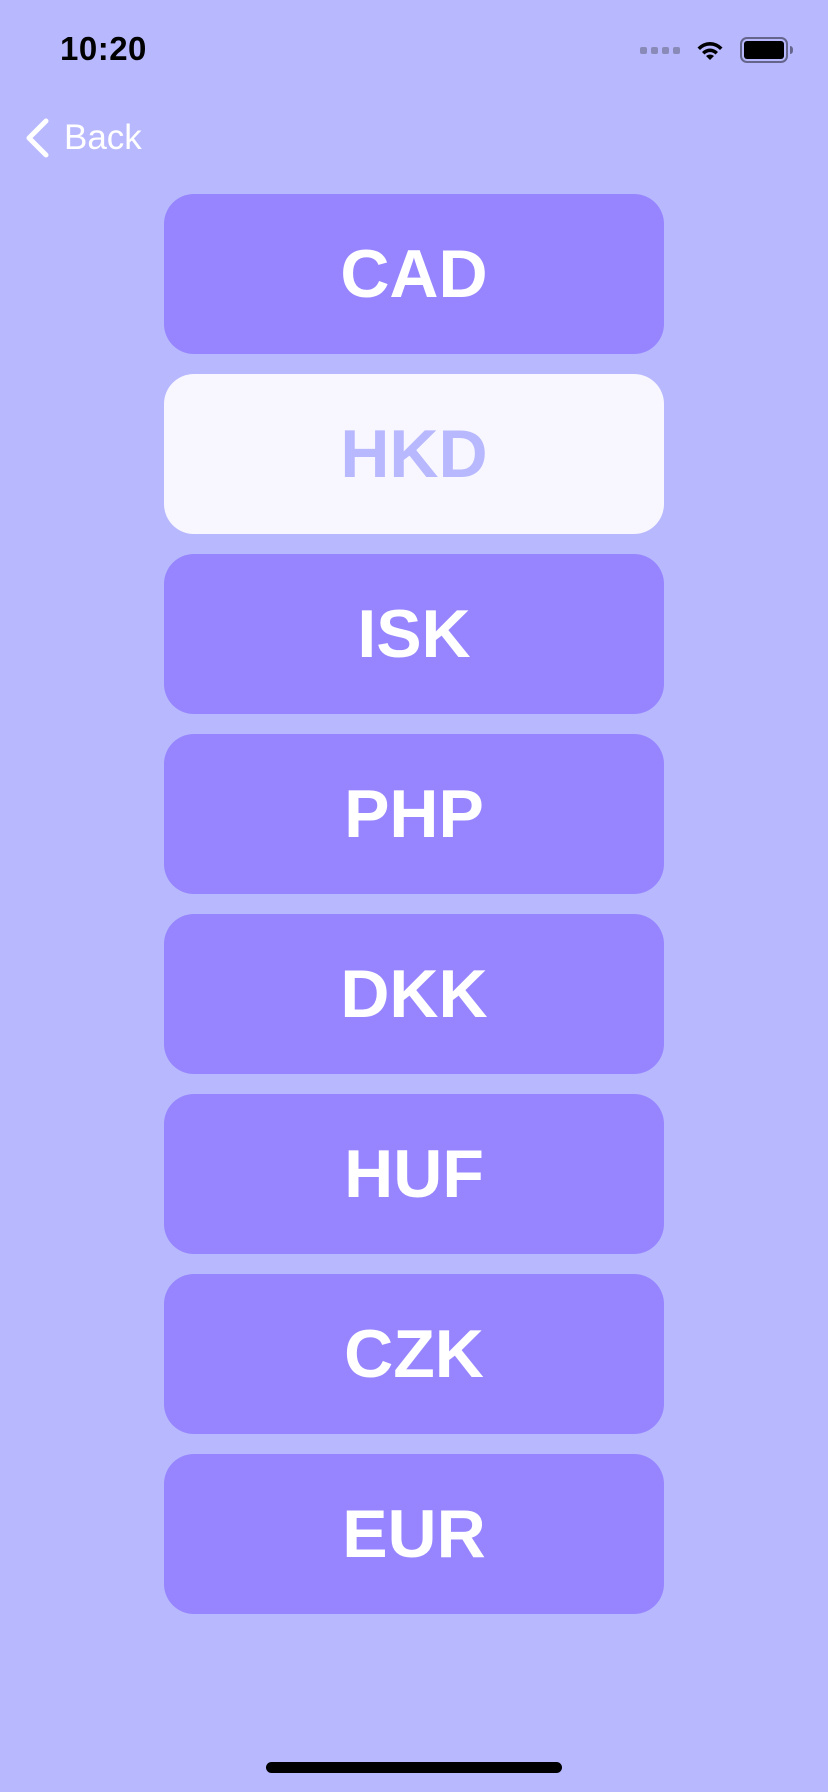 This screenshot has height=1792, width=828. What do you see at coordinates (414, 454) in the screenshot?
I see `currency-button-hkd: HKD` at bounding box center [414, 454].